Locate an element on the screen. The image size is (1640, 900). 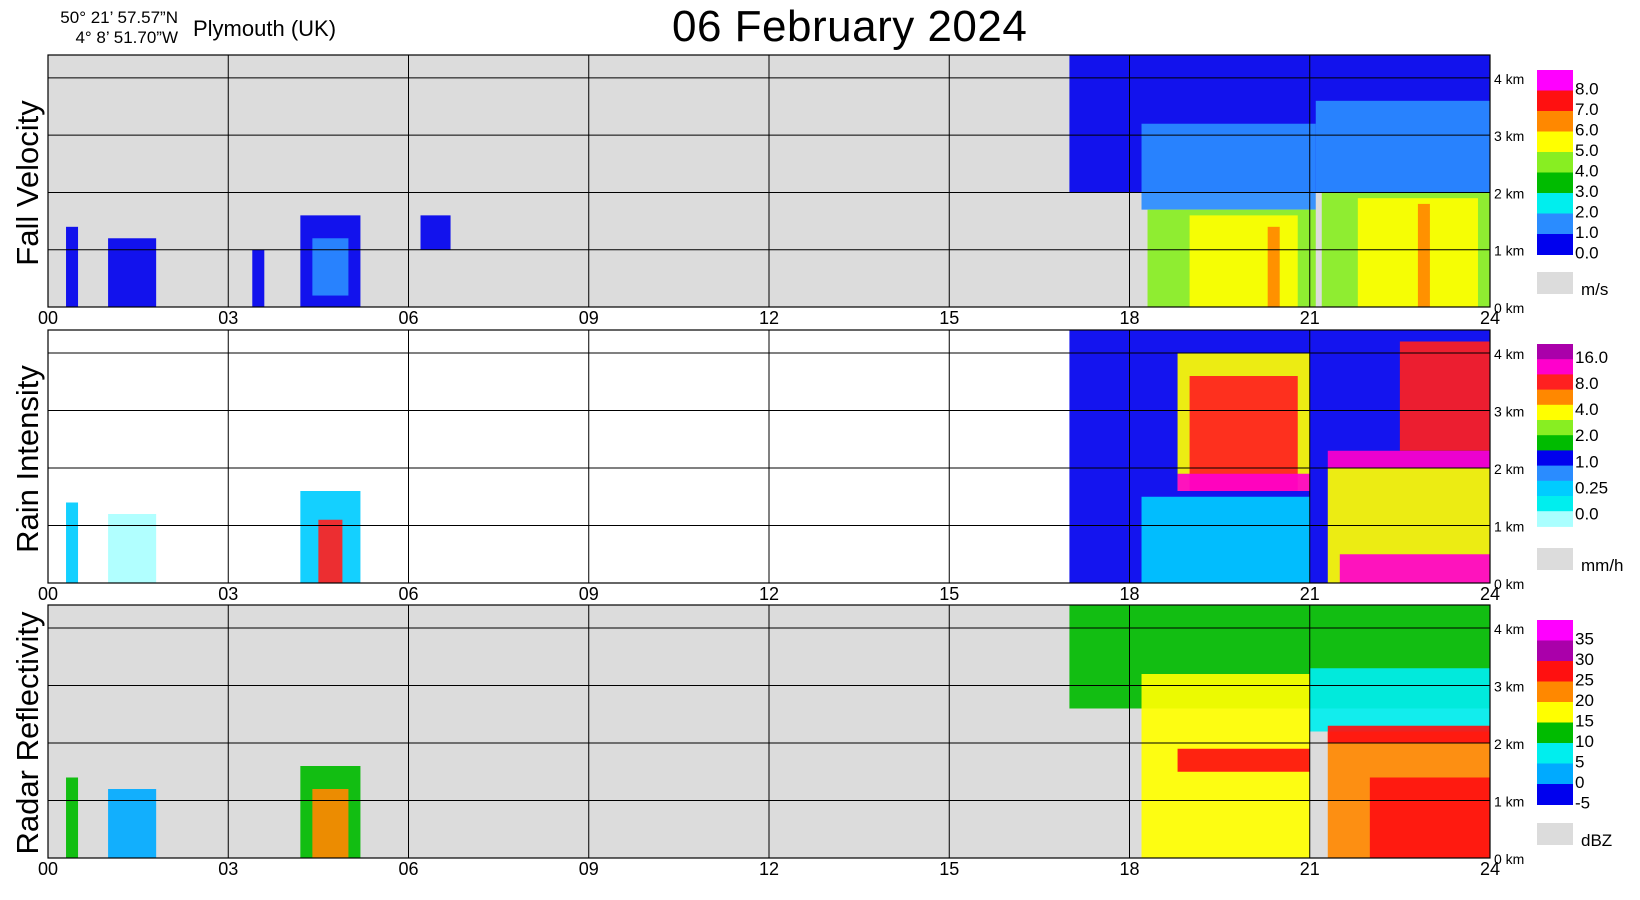
colorbar-label: 25 is located at coordinates (1584, 679).